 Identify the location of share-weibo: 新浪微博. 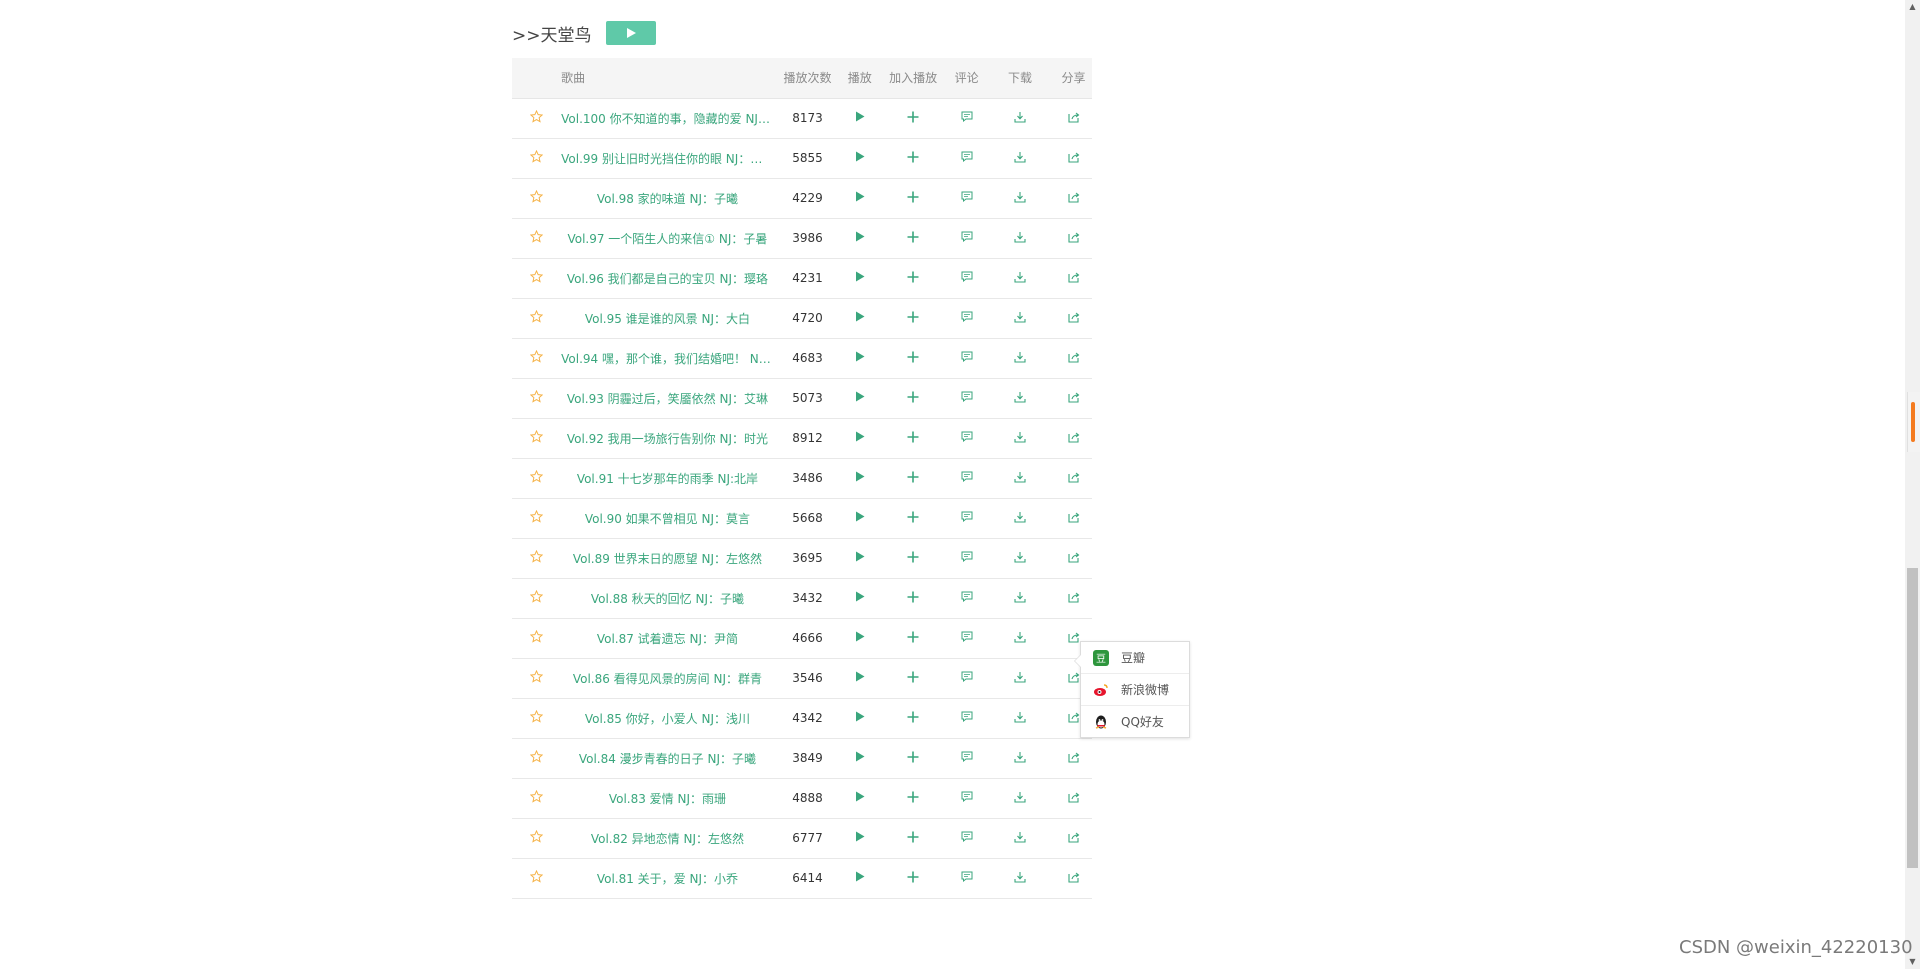
(1135, 690).